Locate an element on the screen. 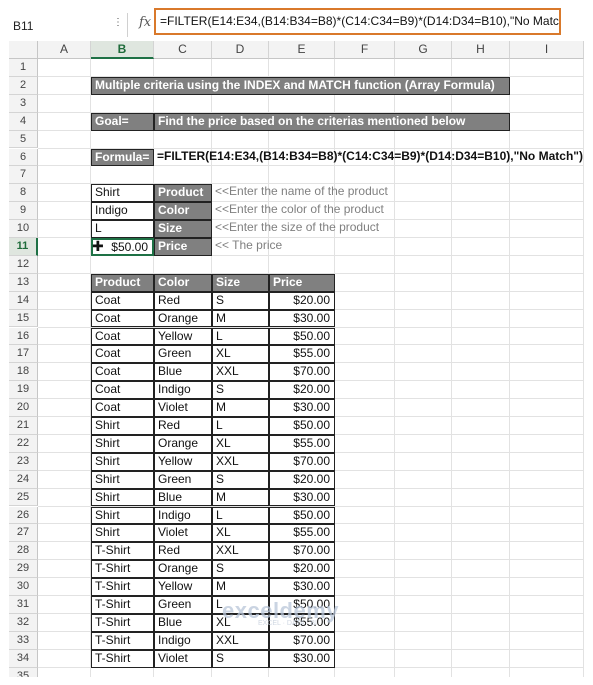 The image size is (593, 685). row-header-27: 27 is located at coordinates (23, 533).